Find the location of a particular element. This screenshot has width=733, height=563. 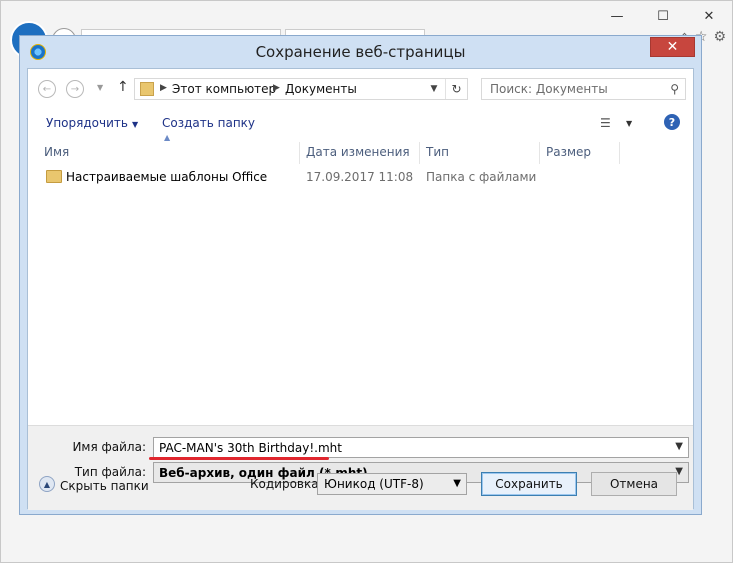

forward-arrow-icon: → is located at coordinates (75, 89).